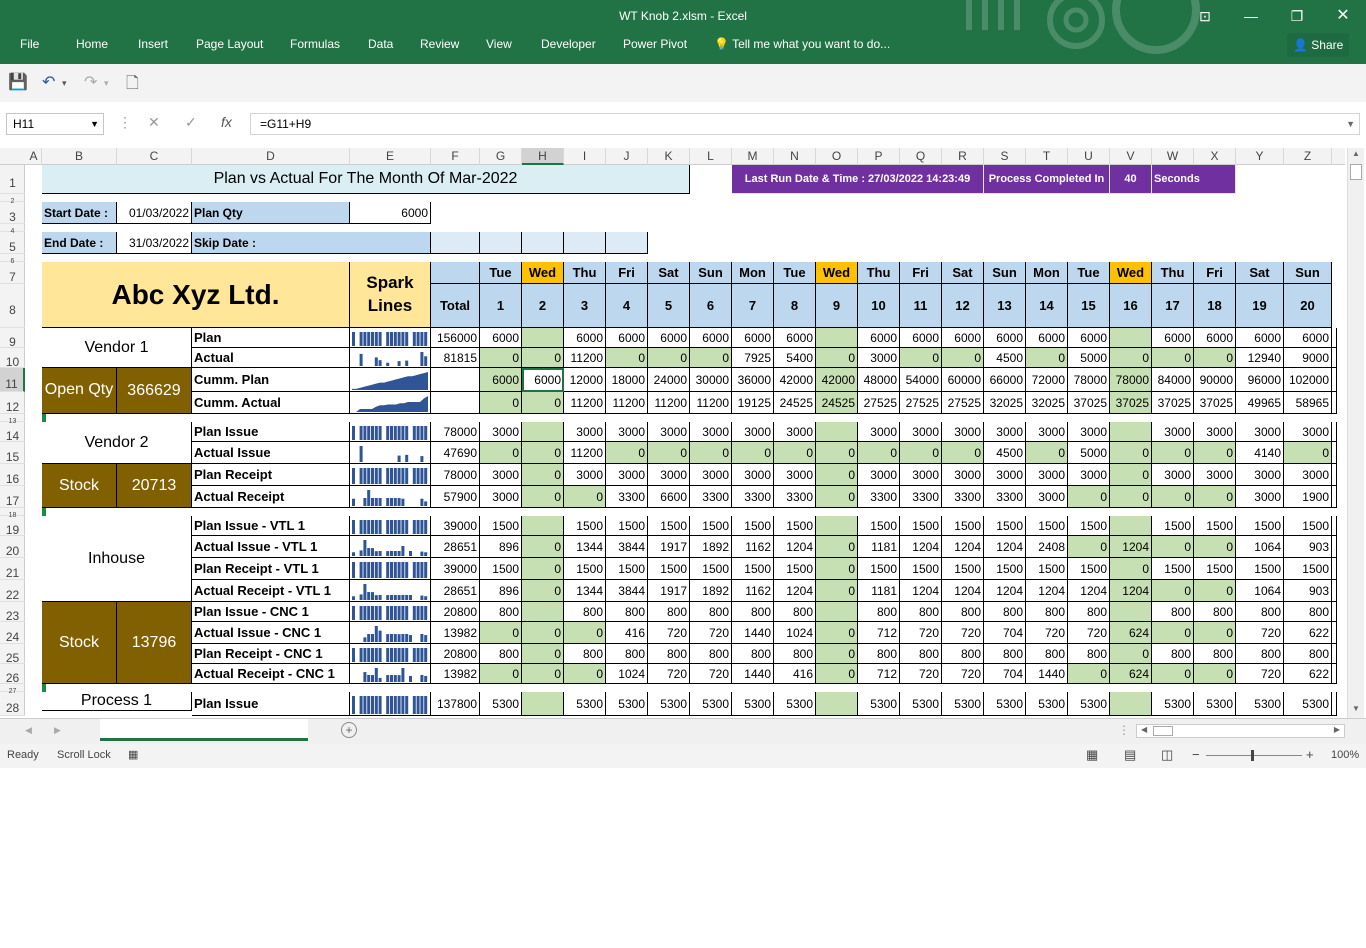  What do you see at coordinates (921, 380) in the screenshot?
I see `data-cell: 54000` at bounding box center [921, 380].